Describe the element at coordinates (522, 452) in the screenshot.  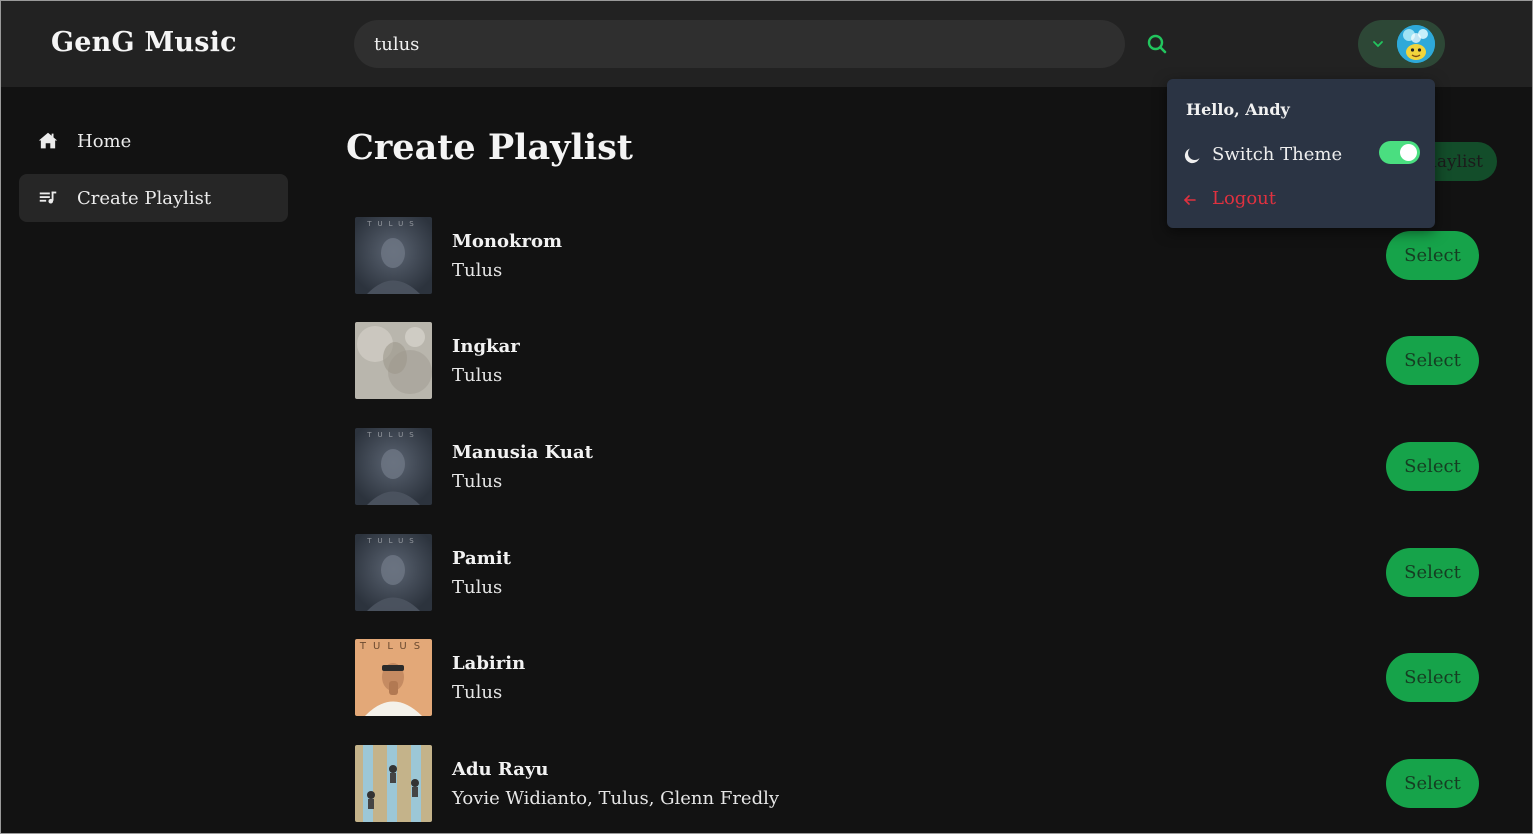
I see `song-title: Manusia Kuat` at that location.